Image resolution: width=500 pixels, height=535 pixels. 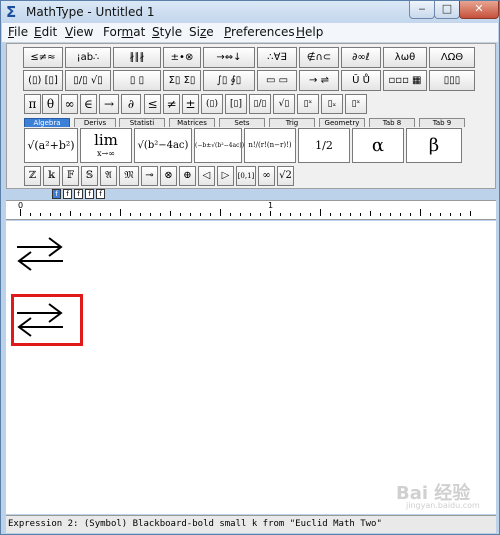 I want to click on sigma-app-icon: Σ, so click(x=11, y=12).